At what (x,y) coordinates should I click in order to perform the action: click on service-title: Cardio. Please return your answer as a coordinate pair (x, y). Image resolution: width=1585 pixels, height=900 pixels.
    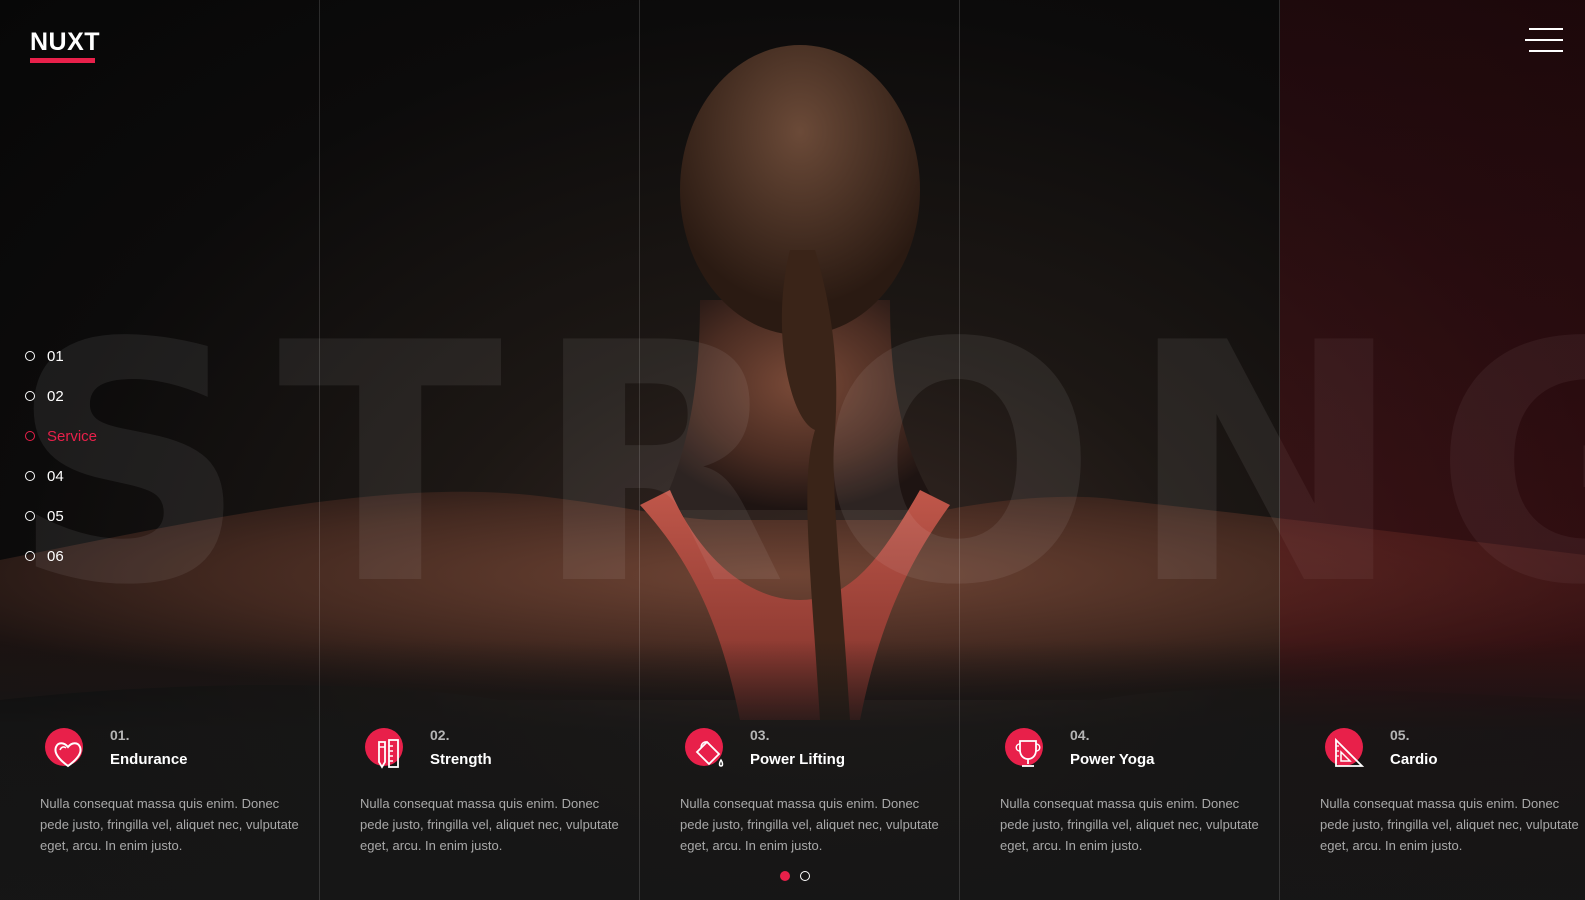
    Looking at the image, I should click on (1414, 759).